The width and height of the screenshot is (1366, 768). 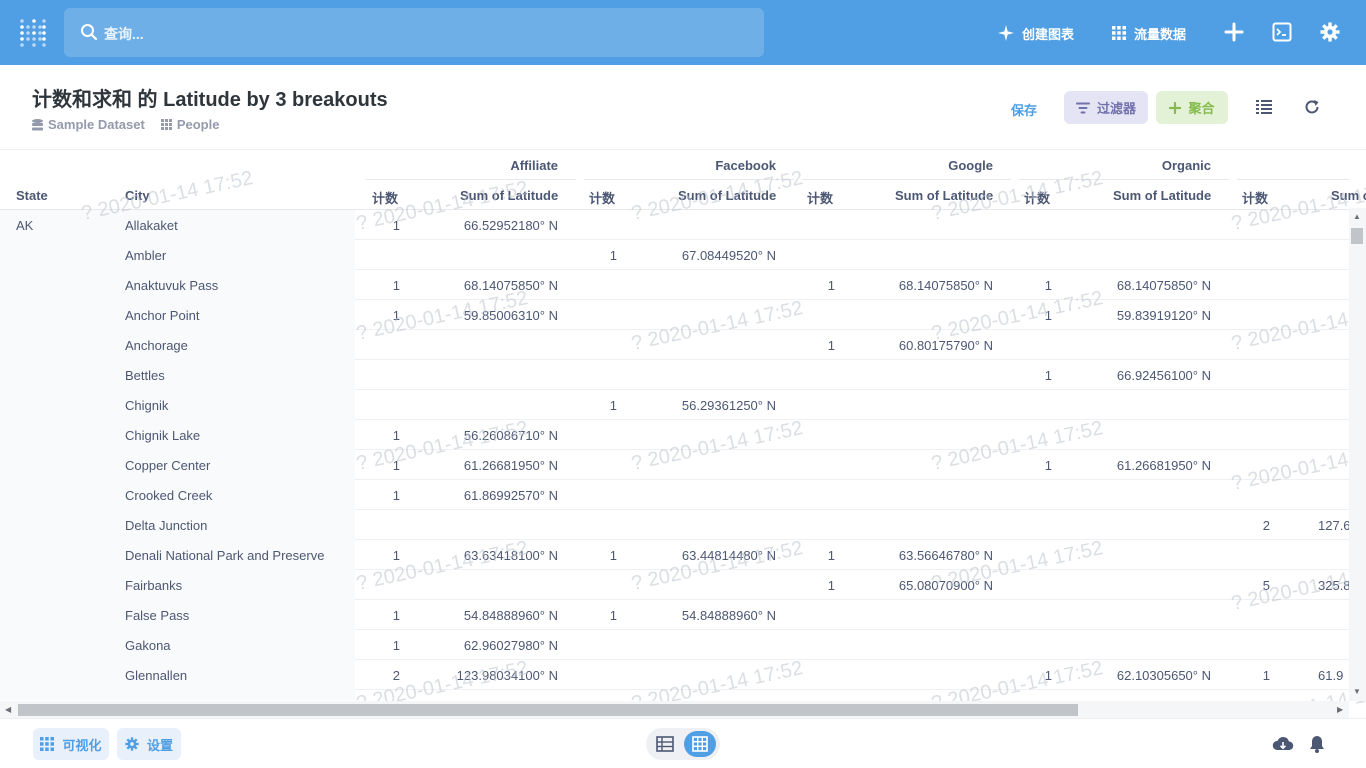 I want to click on cell-city: Anaktuvuk Pass, so click(x=171, y=285).